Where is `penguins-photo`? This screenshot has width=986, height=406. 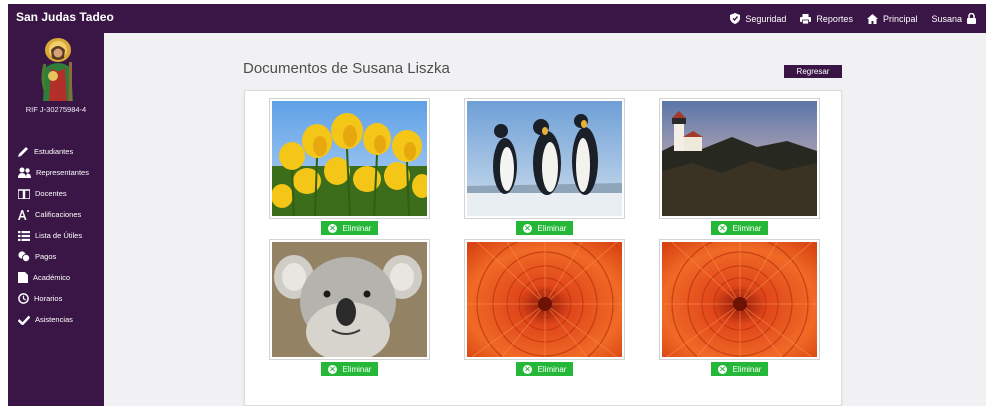
penguins-photo is located at coordinates (544, 158).